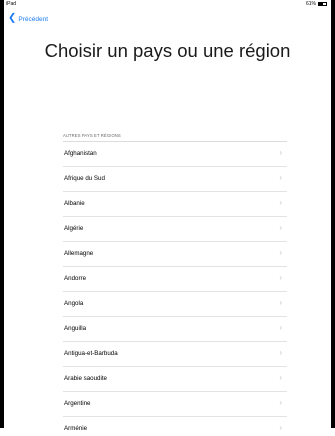  What do you see at coordinates (74, 303) in the screenshot?
I see `country-label: Angola` at bounding box center [74, 303].